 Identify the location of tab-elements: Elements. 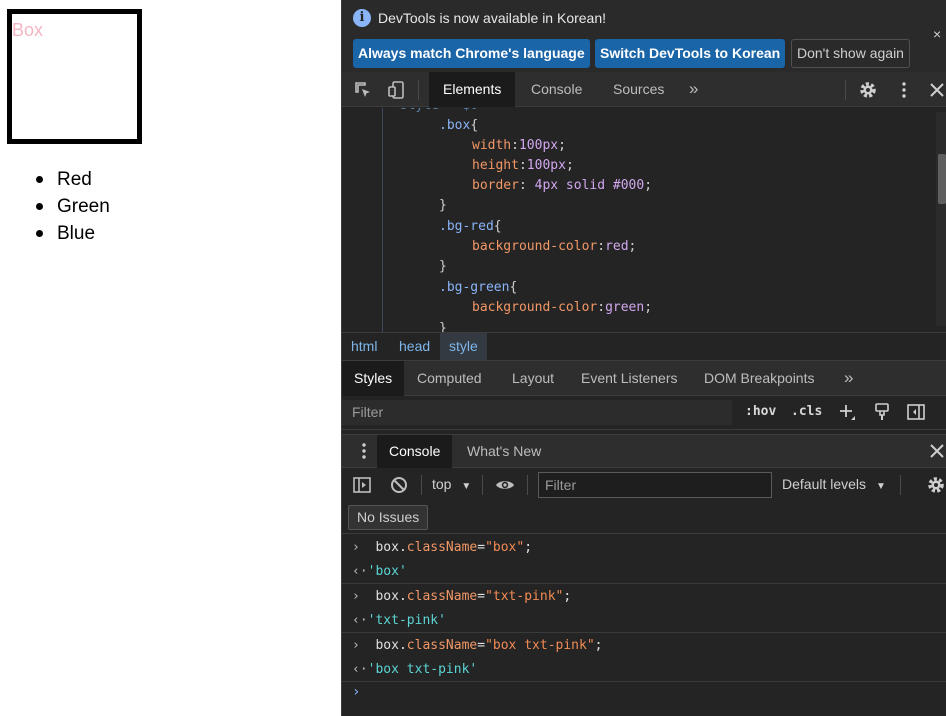
(472, 89).